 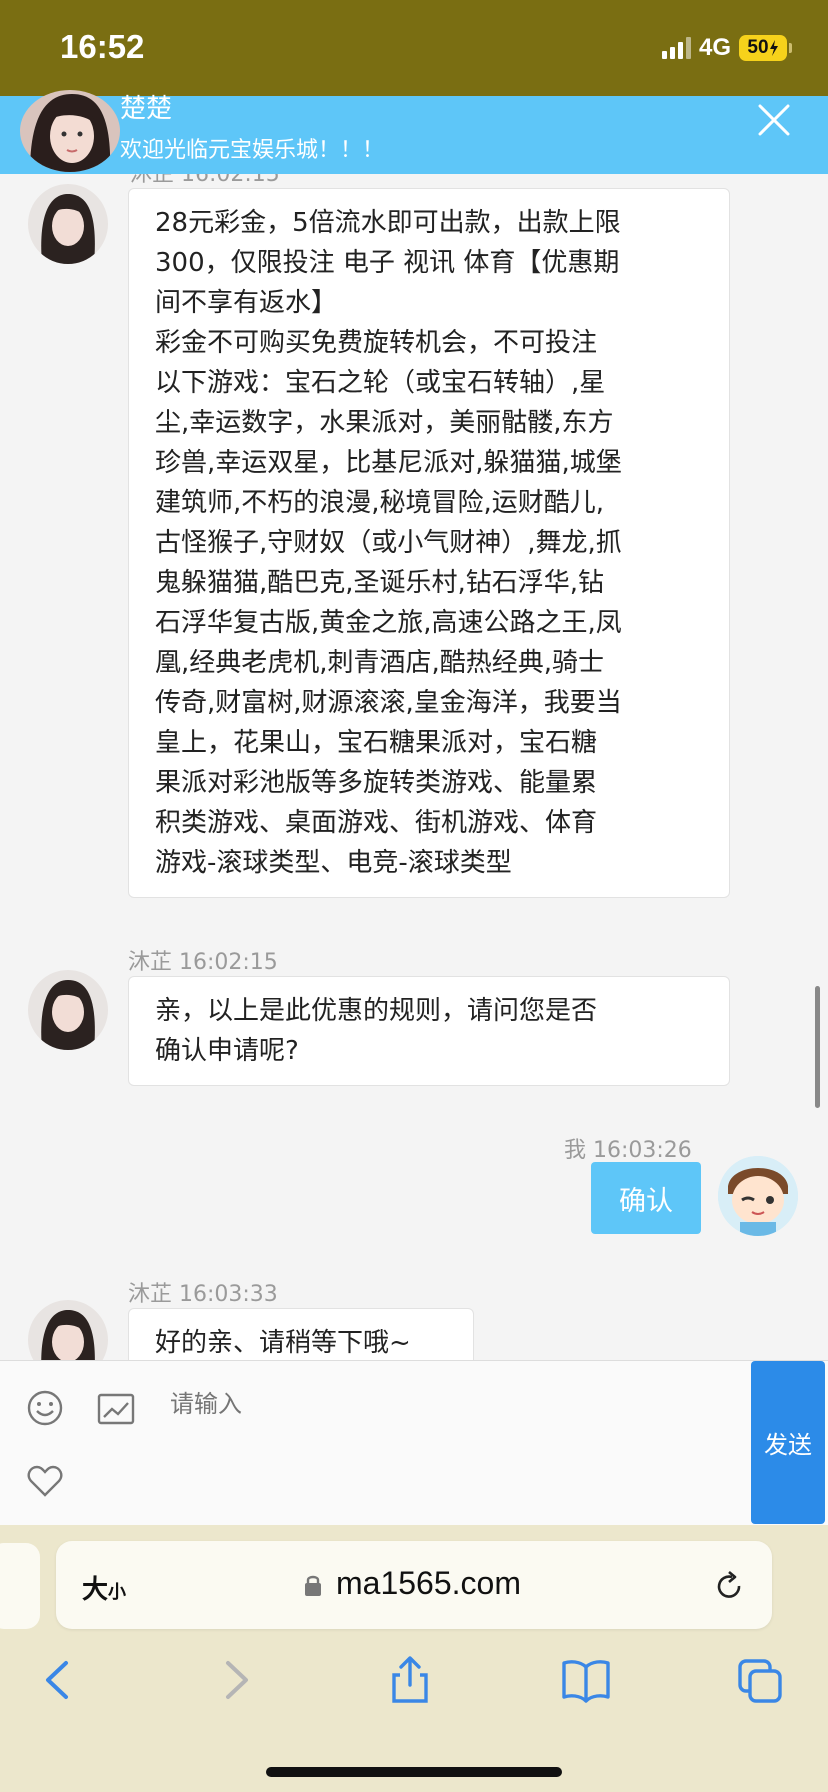 What do you see at coordinates (414, 1772) in the screenshot?
I see `home-indicator` at bounding box center [414, 1772].